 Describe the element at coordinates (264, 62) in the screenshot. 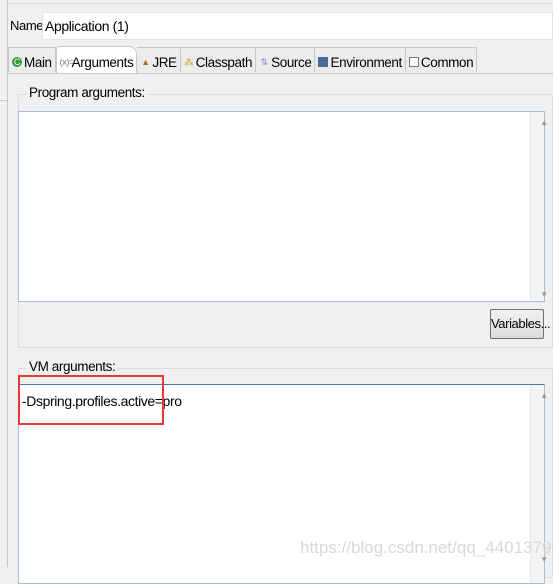

I see `source-icon: ⇅` at that location.